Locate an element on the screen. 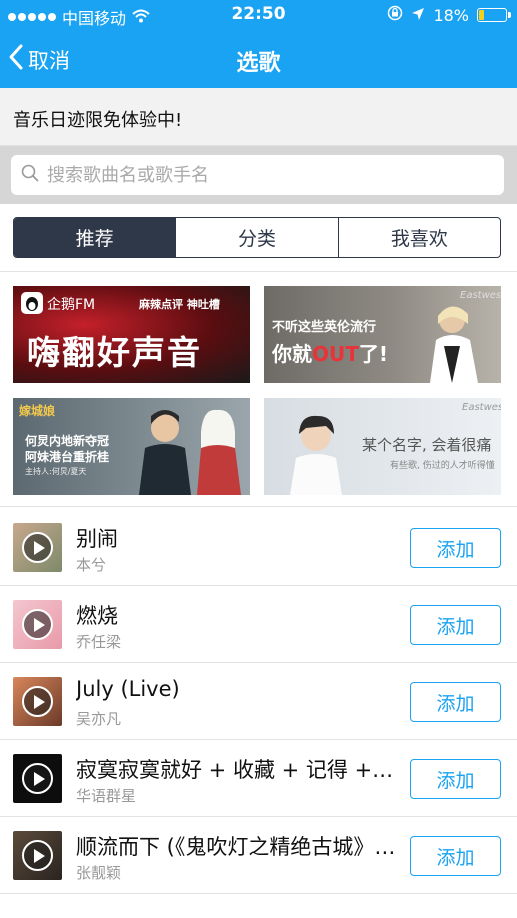 The width and height of the screenshot is (517, 918). song-artist: 吴亦凡 is located at coordinates (99, 719).